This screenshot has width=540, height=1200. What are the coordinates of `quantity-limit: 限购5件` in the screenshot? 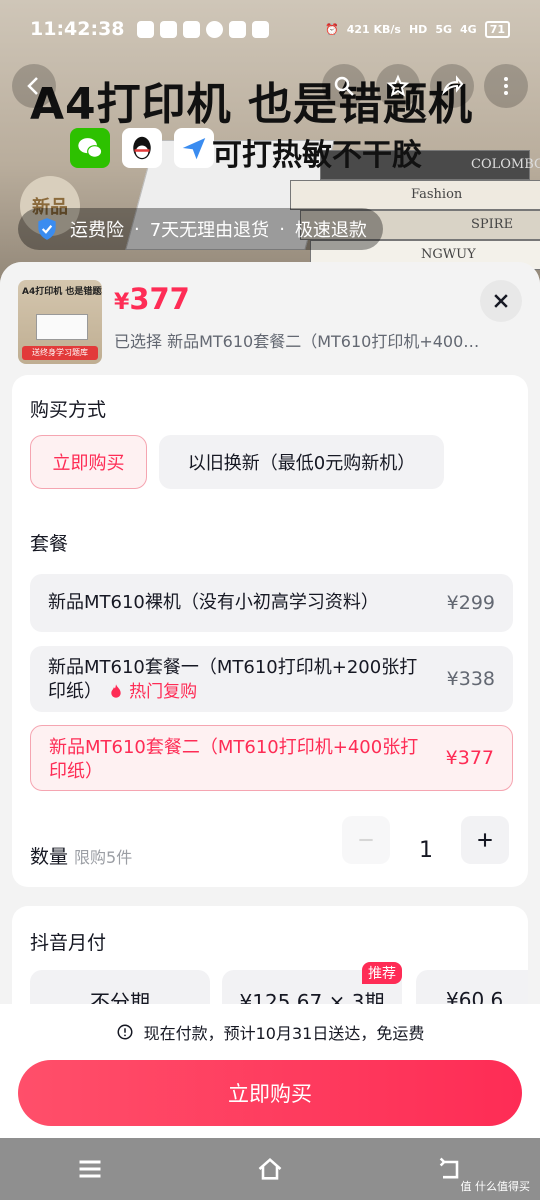 It's located at (103, 857).